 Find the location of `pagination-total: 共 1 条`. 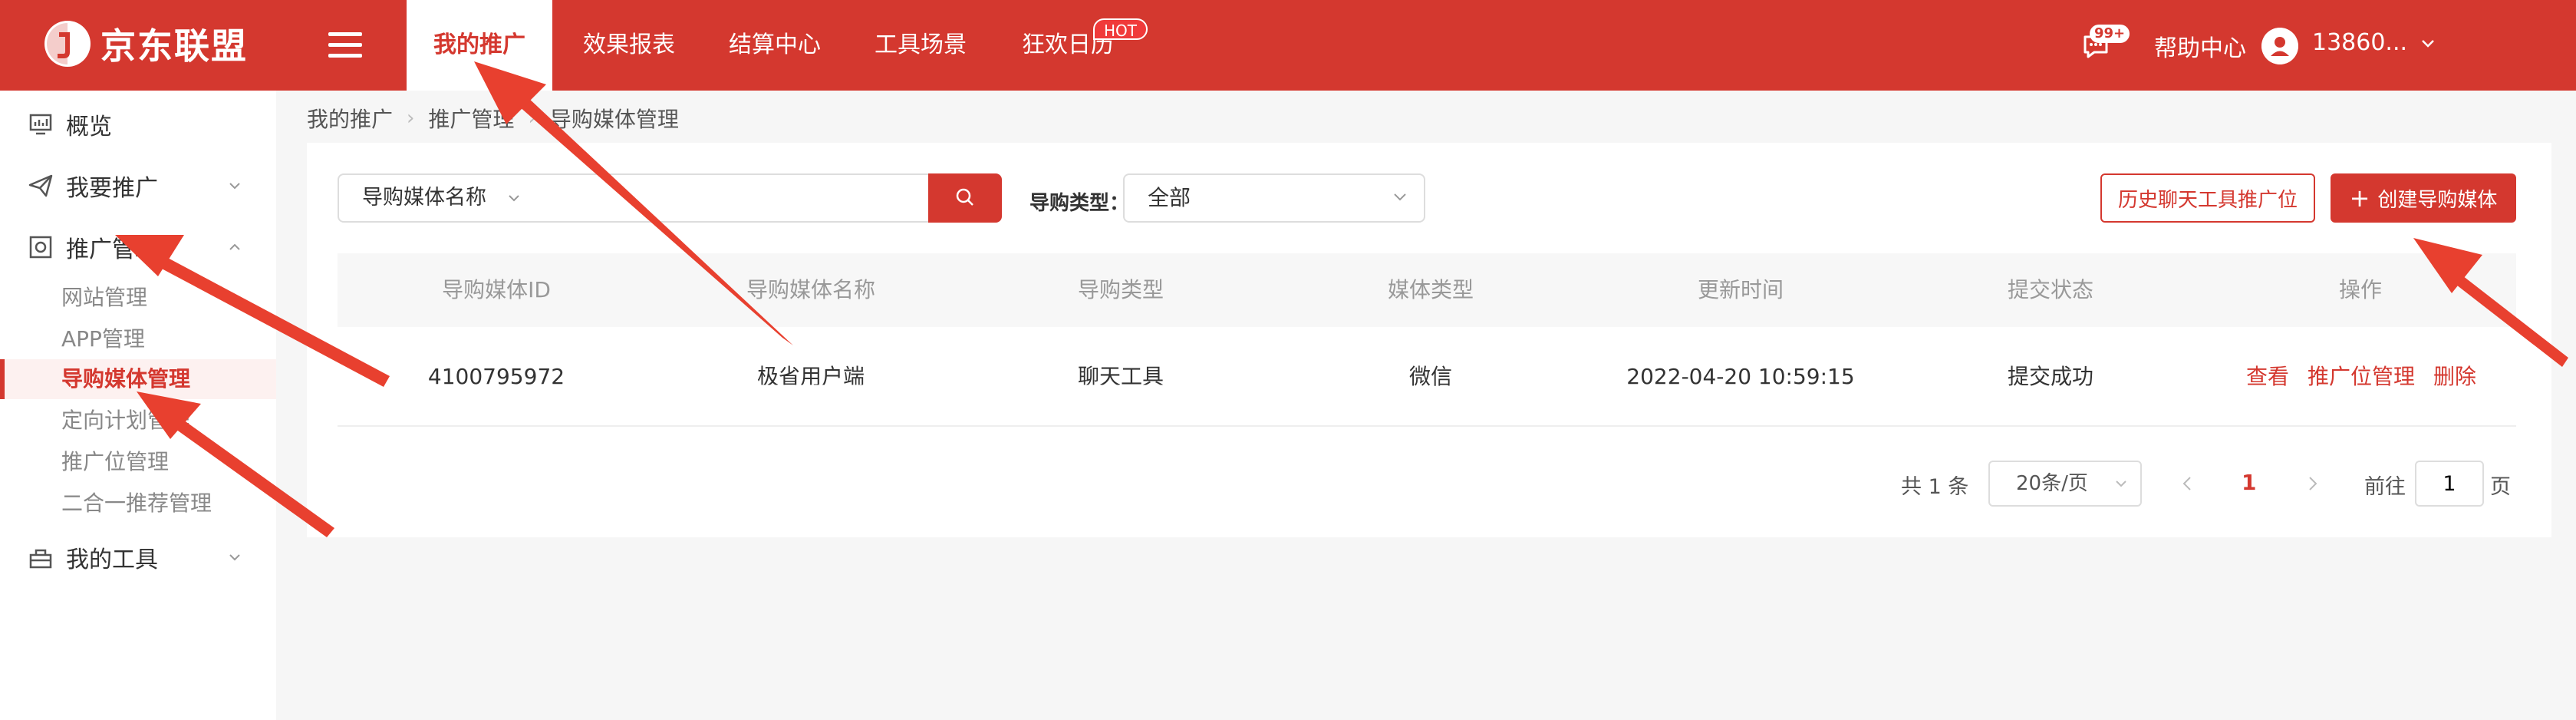

pagination-total: 共 1 条 is located at coordinates (1935, 487).